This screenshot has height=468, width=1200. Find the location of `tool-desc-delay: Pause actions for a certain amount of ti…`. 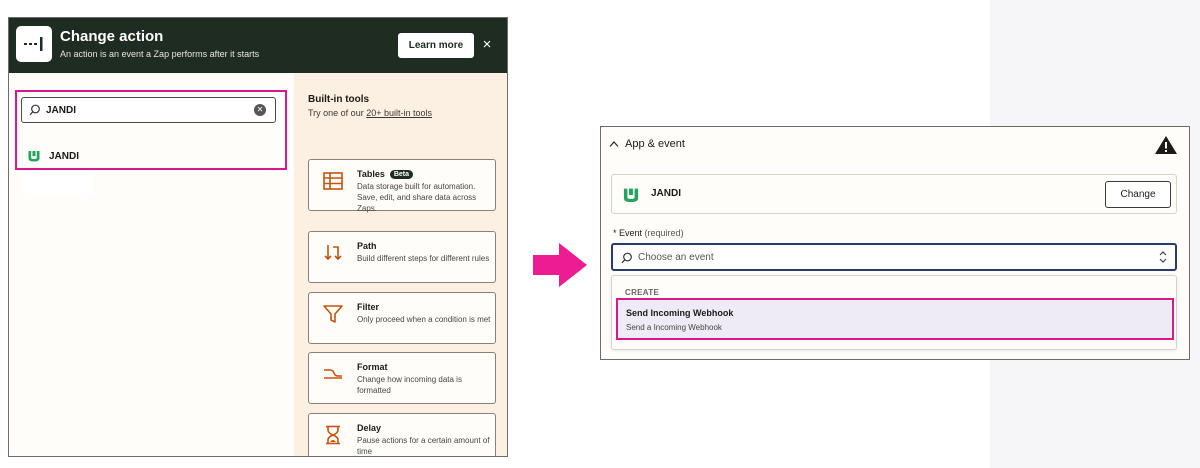

tool-desc-delay: Pause actions for a certain amount of ti… is located at coordinates (423, 446).